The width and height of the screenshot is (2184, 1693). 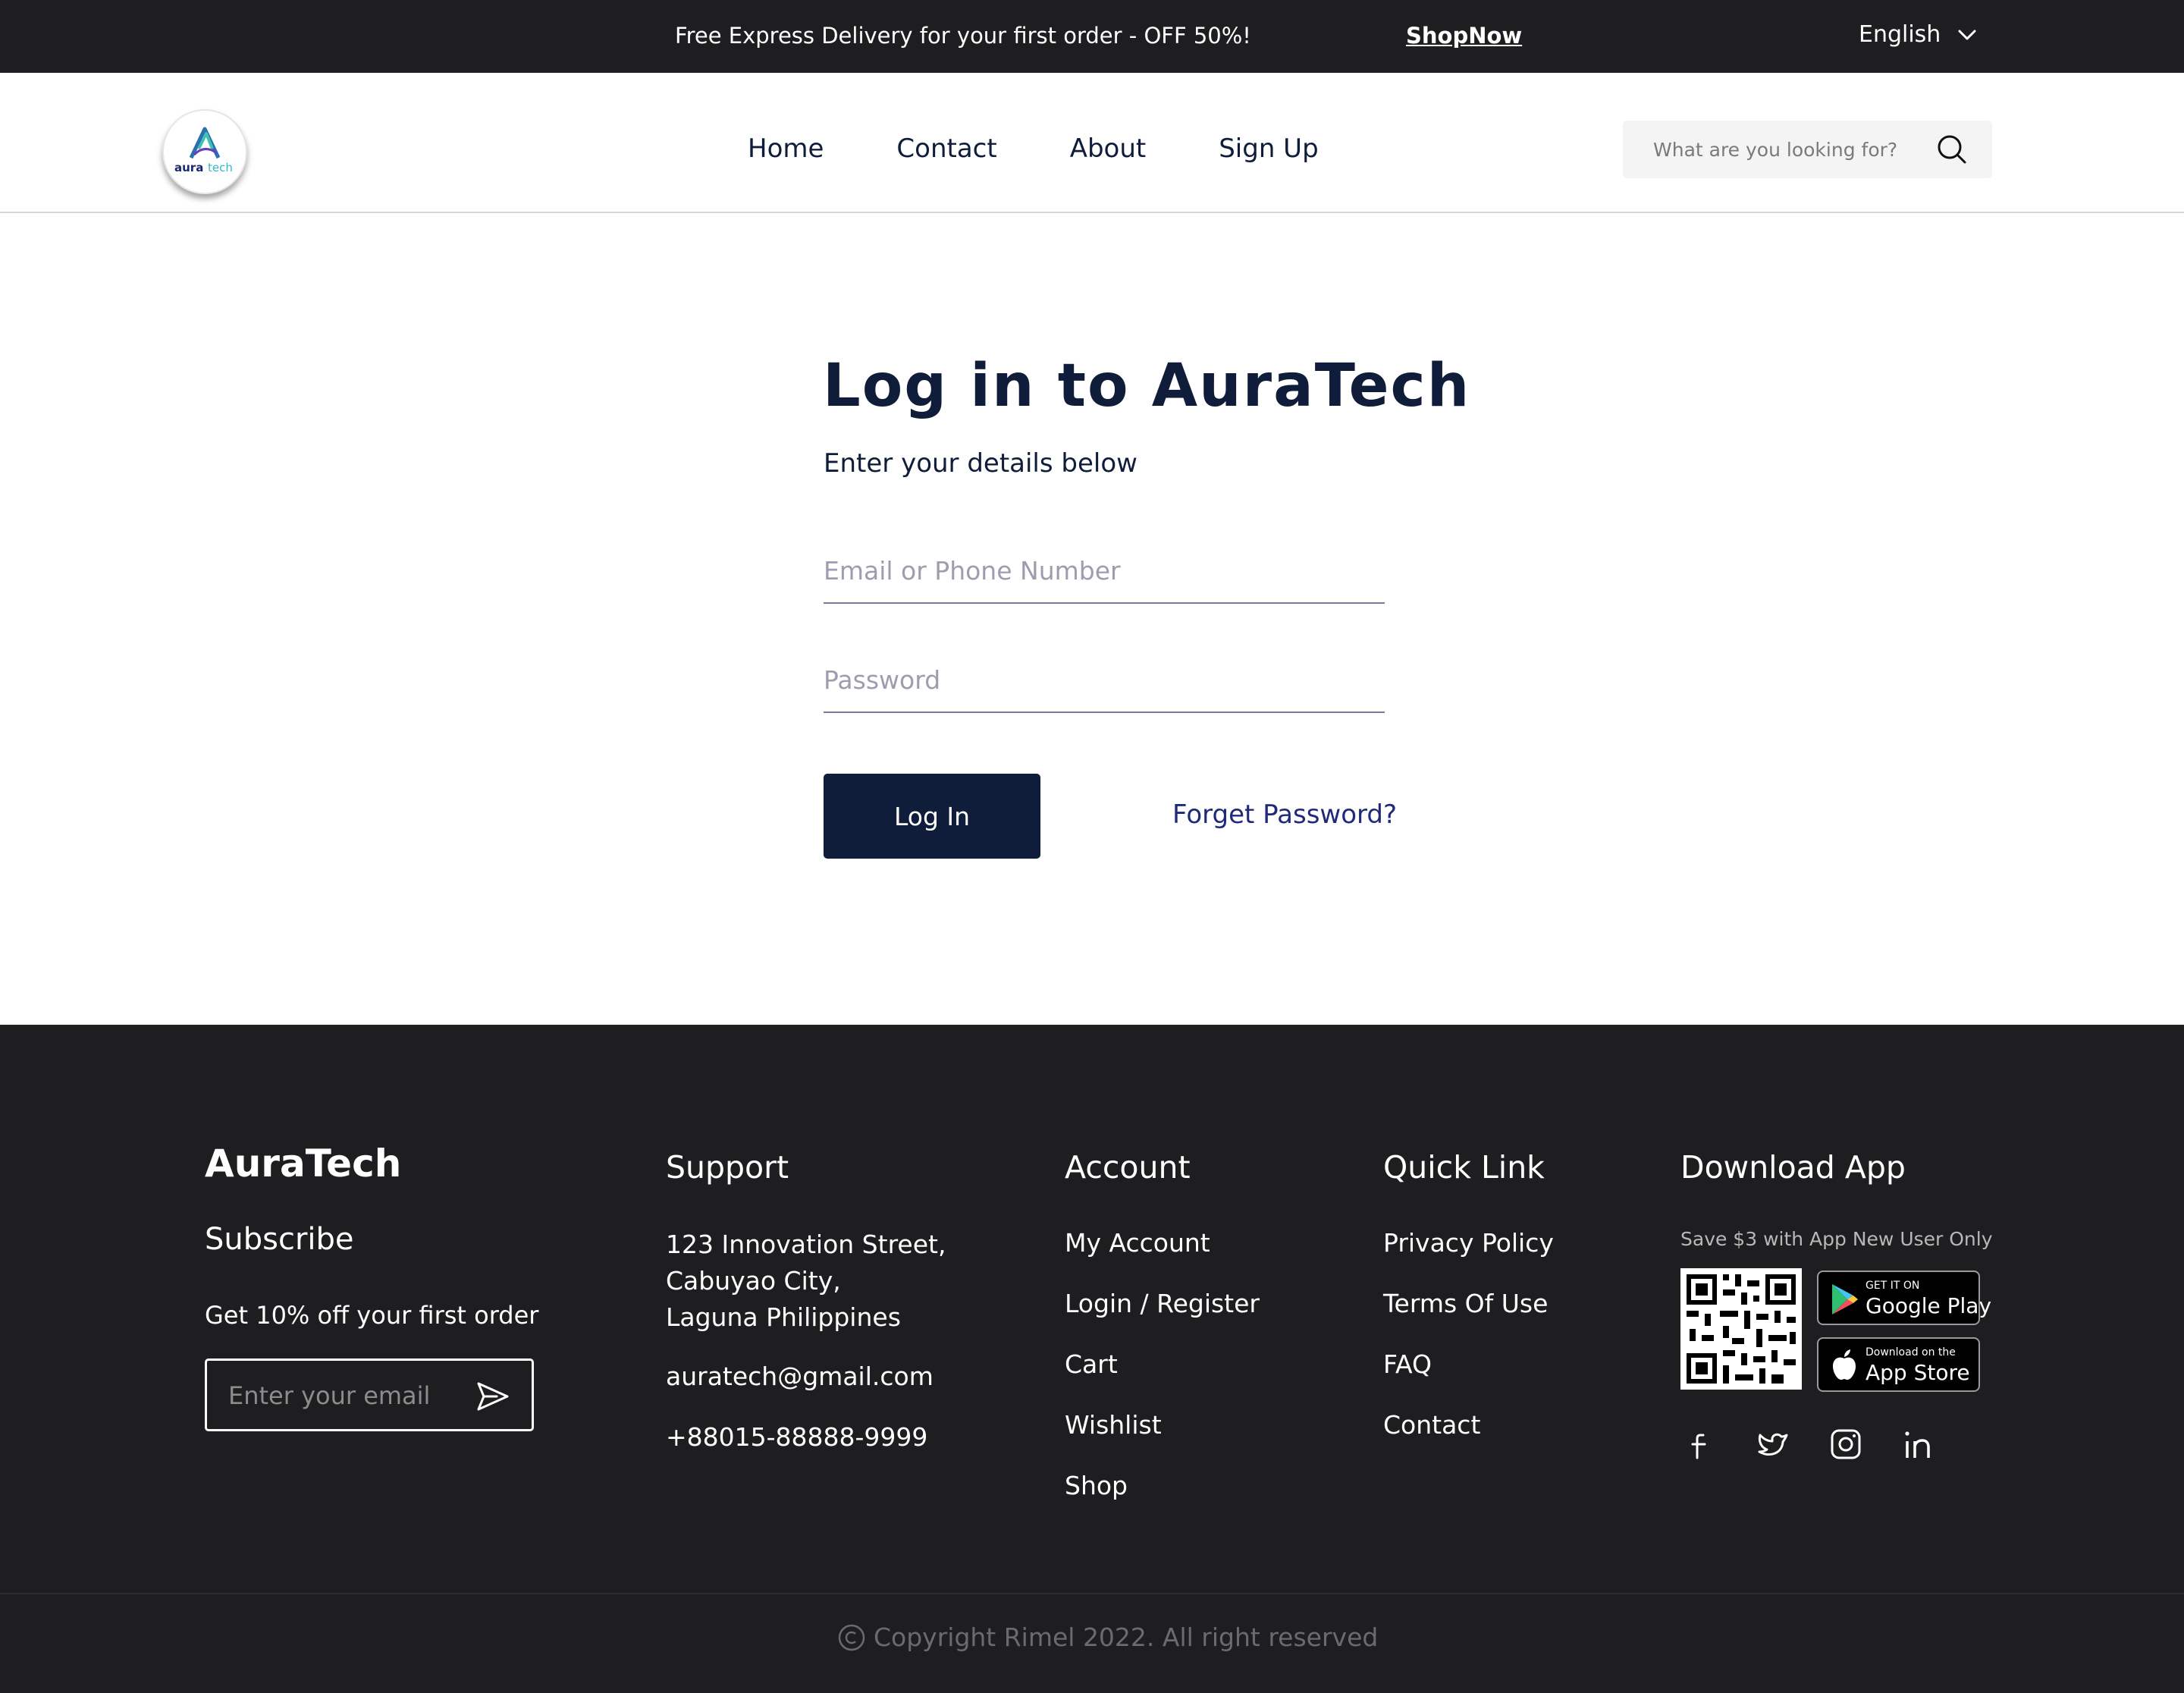 I want to click on copyright: Copyright Rimel 2022. All right reserved, so click(x=1107, y=1637).